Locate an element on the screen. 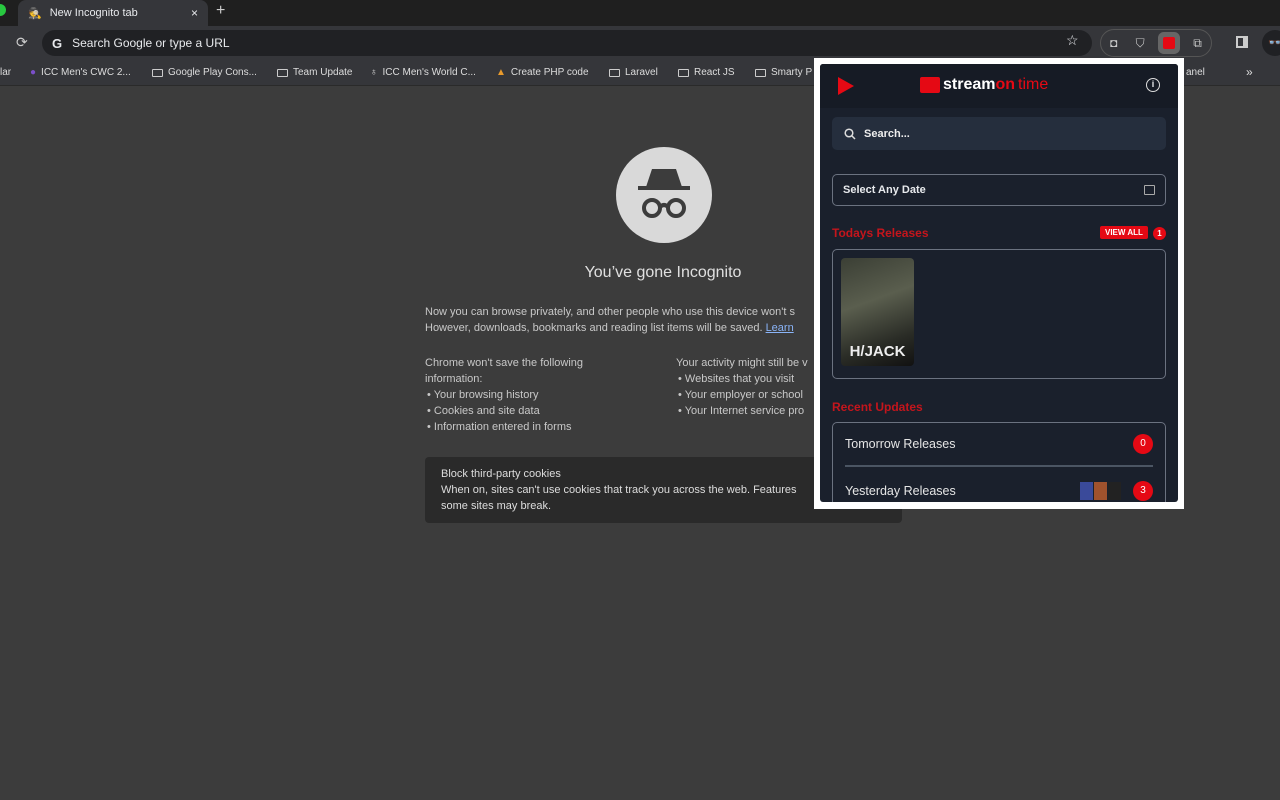  incognito-icon: 🕵 is located at coordinates (35, 13).